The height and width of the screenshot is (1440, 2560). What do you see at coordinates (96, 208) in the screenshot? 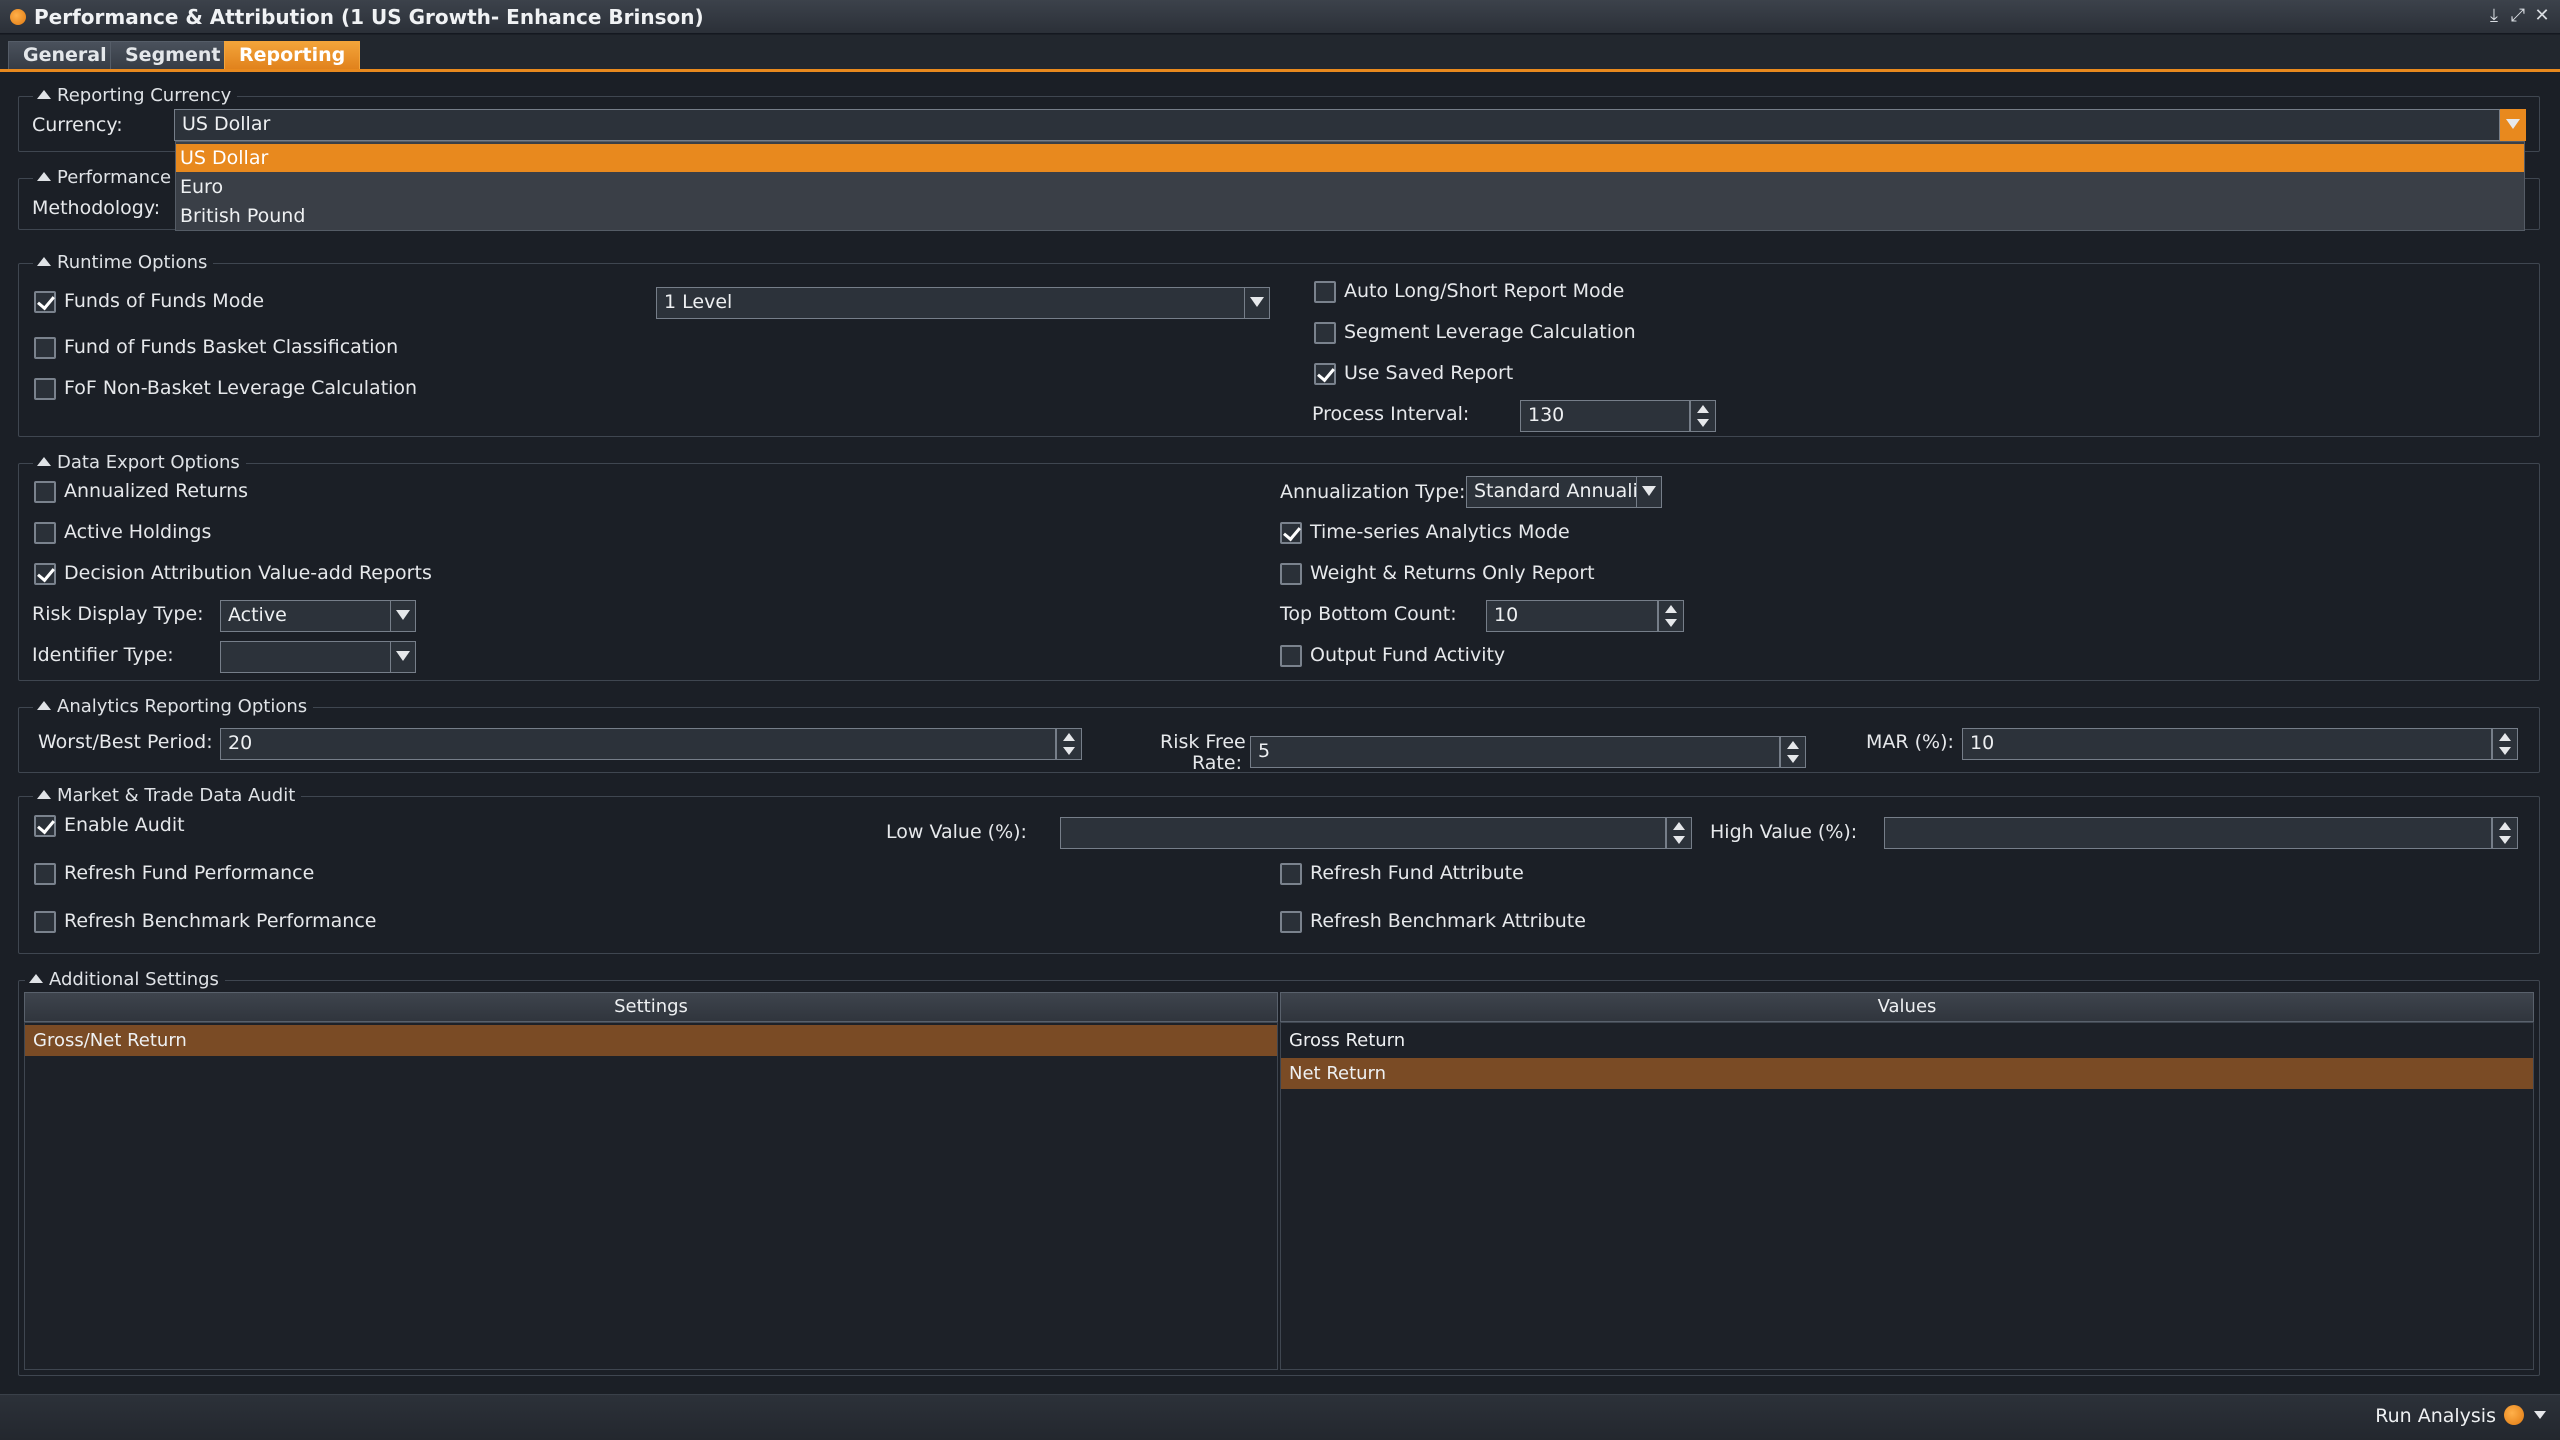
I see `methodology-label: Methodology:` at bounding box center [96, 208].